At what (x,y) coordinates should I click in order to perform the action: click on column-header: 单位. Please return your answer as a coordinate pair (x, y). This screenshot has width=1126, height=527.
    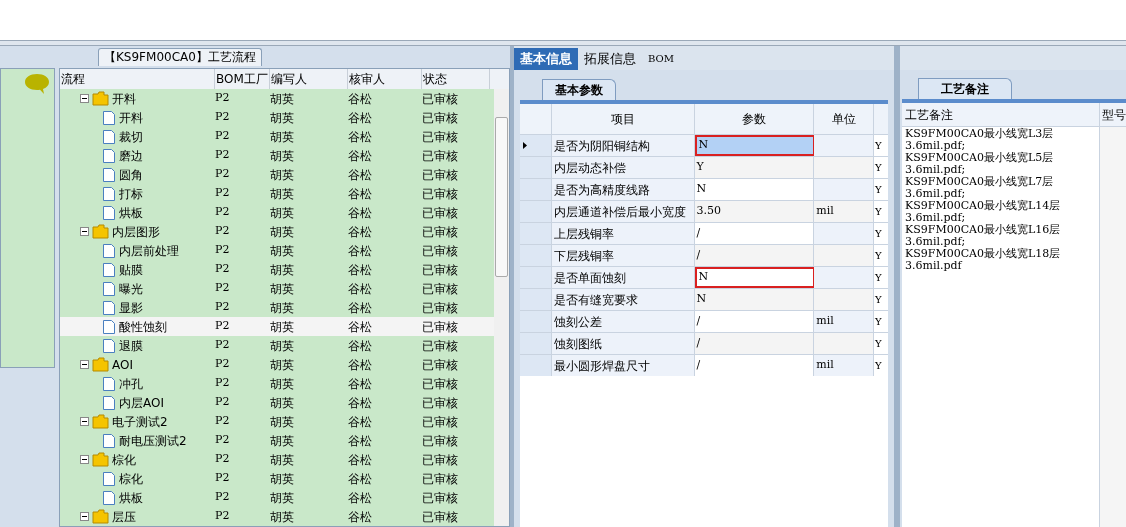
    Looking at the image, I should click on (844, 119).